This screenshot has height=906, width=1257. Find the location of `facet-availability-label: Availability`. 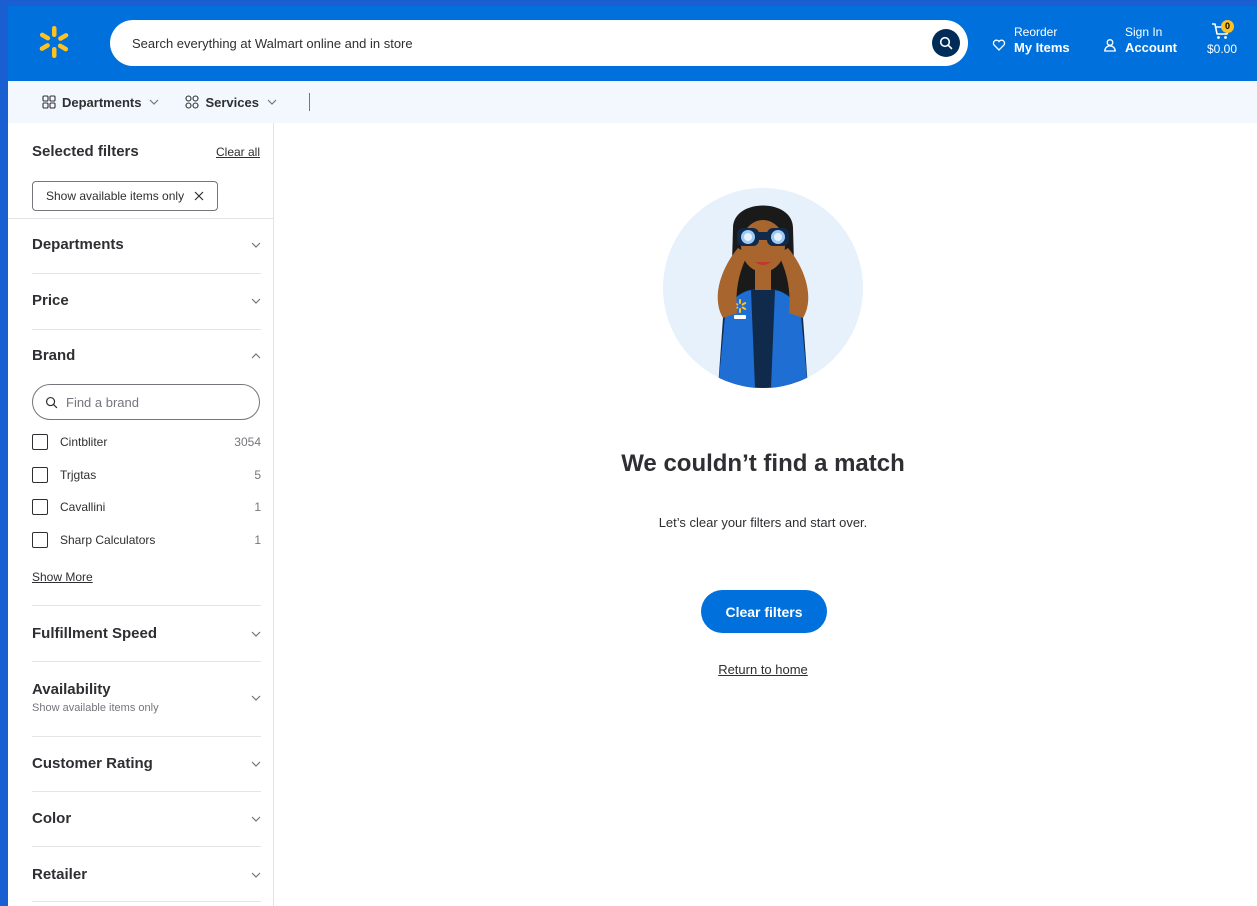

facet-availability-label: Availability is located at coordinates (71, 689).